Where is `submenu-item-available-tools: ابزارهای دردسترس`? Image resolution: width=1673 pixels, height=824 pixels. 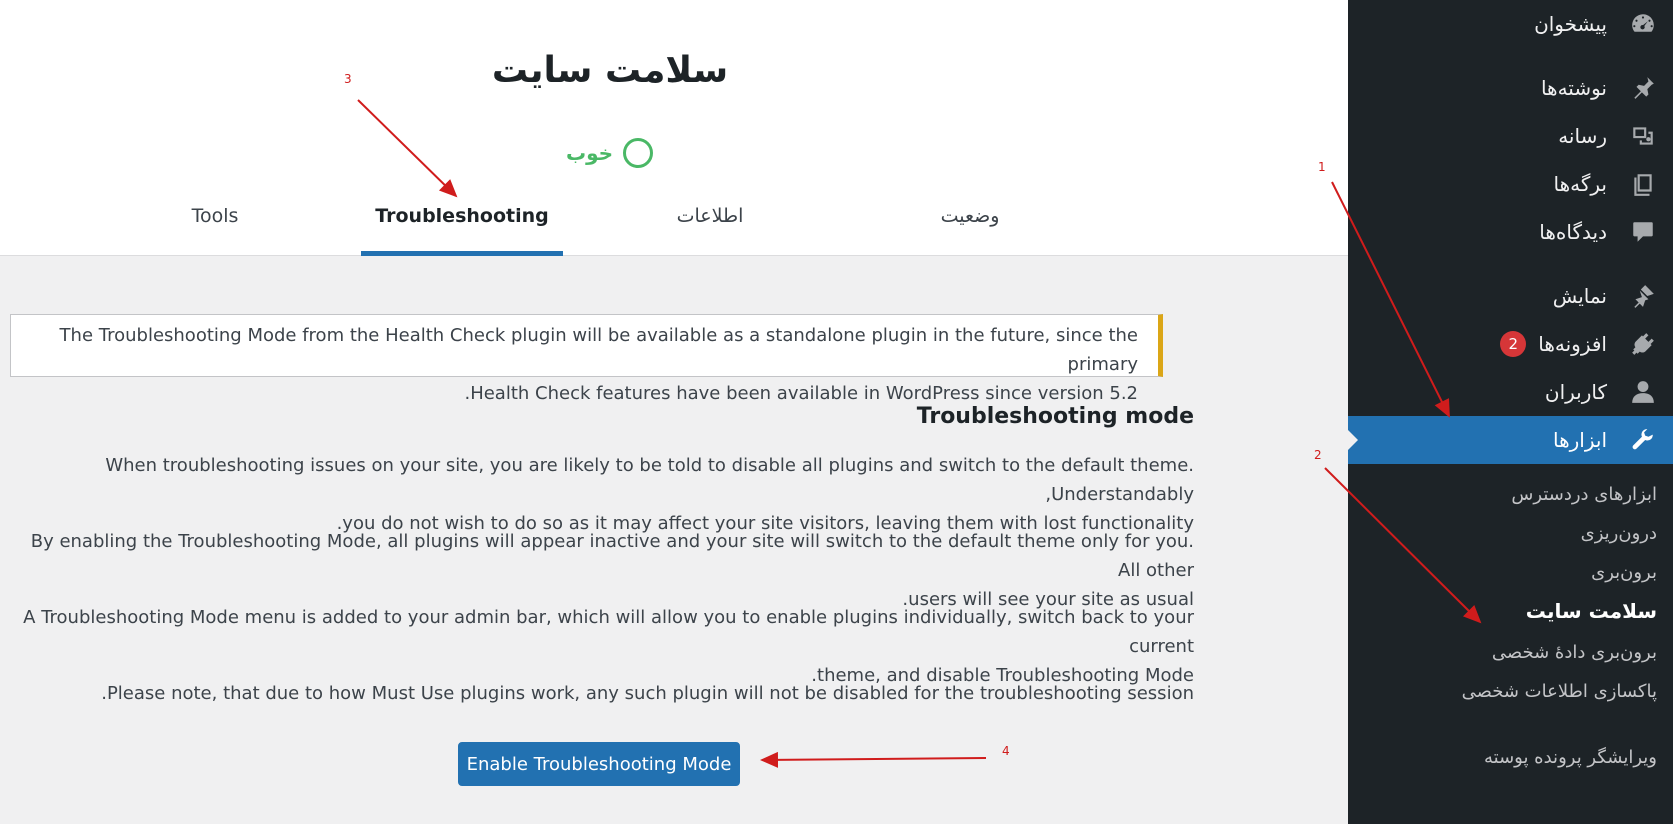 submenu-item-available-tools: ابزارهای دردسترس is located at coordinates (1510, 495).